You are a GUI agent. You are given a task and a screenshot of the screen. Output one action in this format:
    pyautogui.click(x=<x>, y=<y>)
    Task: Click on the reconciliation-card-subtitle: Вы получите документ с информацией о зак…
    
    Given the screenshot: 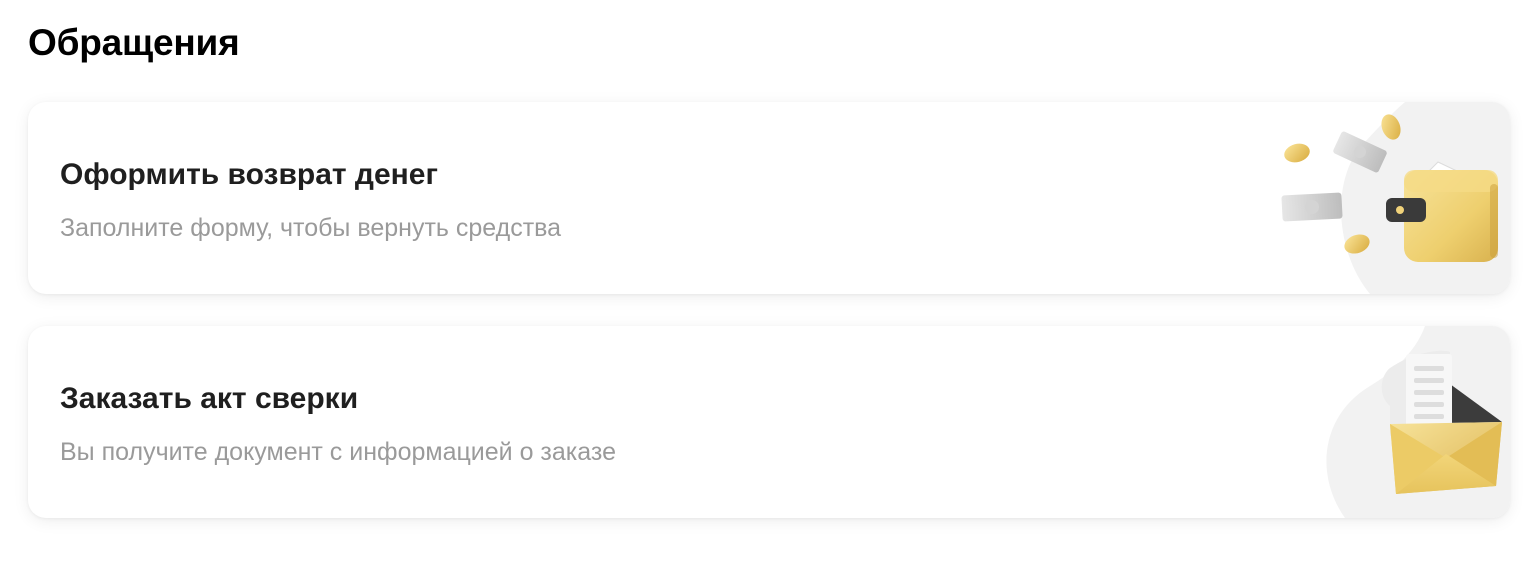 What is the action you would take?
    pyautogui.click(x=338, y=452)
    